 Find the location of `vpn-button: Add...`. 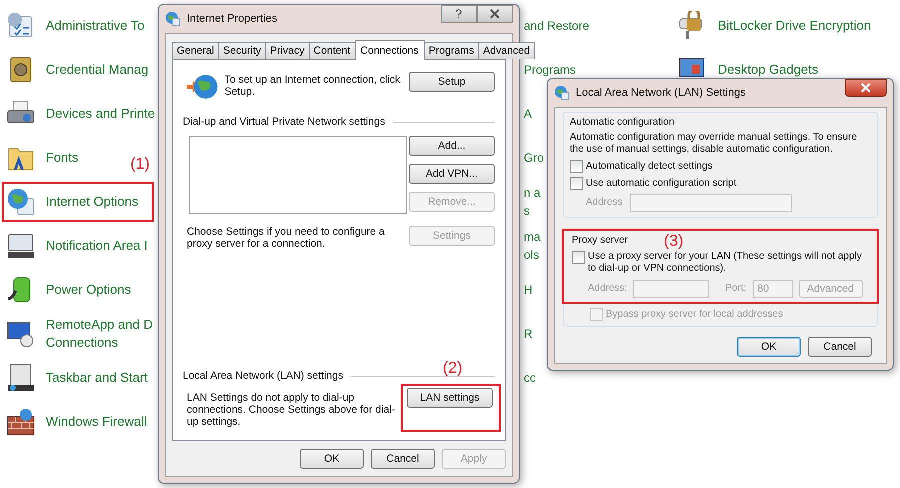

vpn-button: Add... is located at coordinates (452, 146).